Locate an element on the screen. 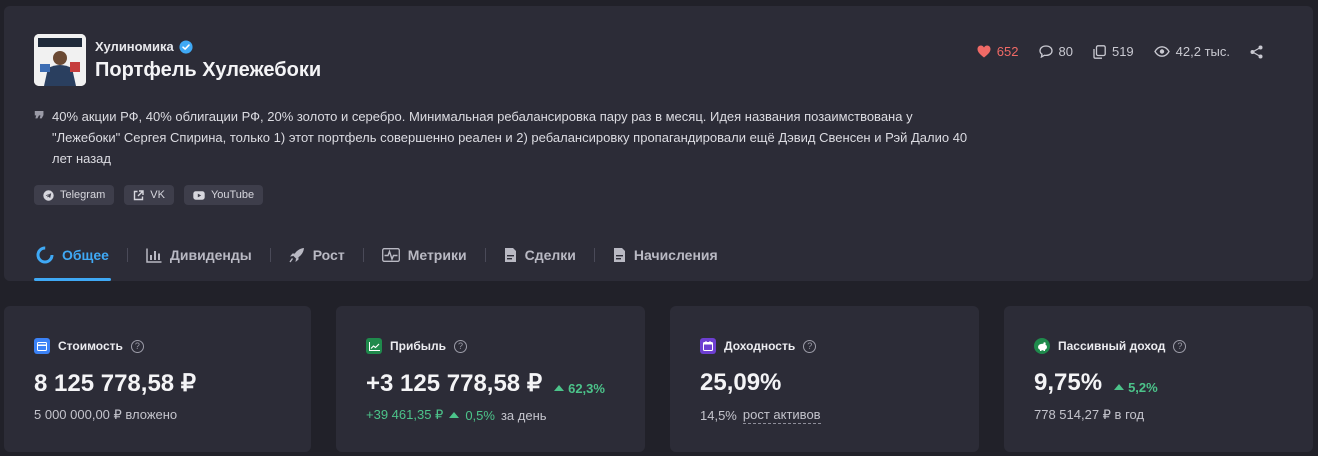  tab-deals-label: Сделки is located at coordinates (550, 255).